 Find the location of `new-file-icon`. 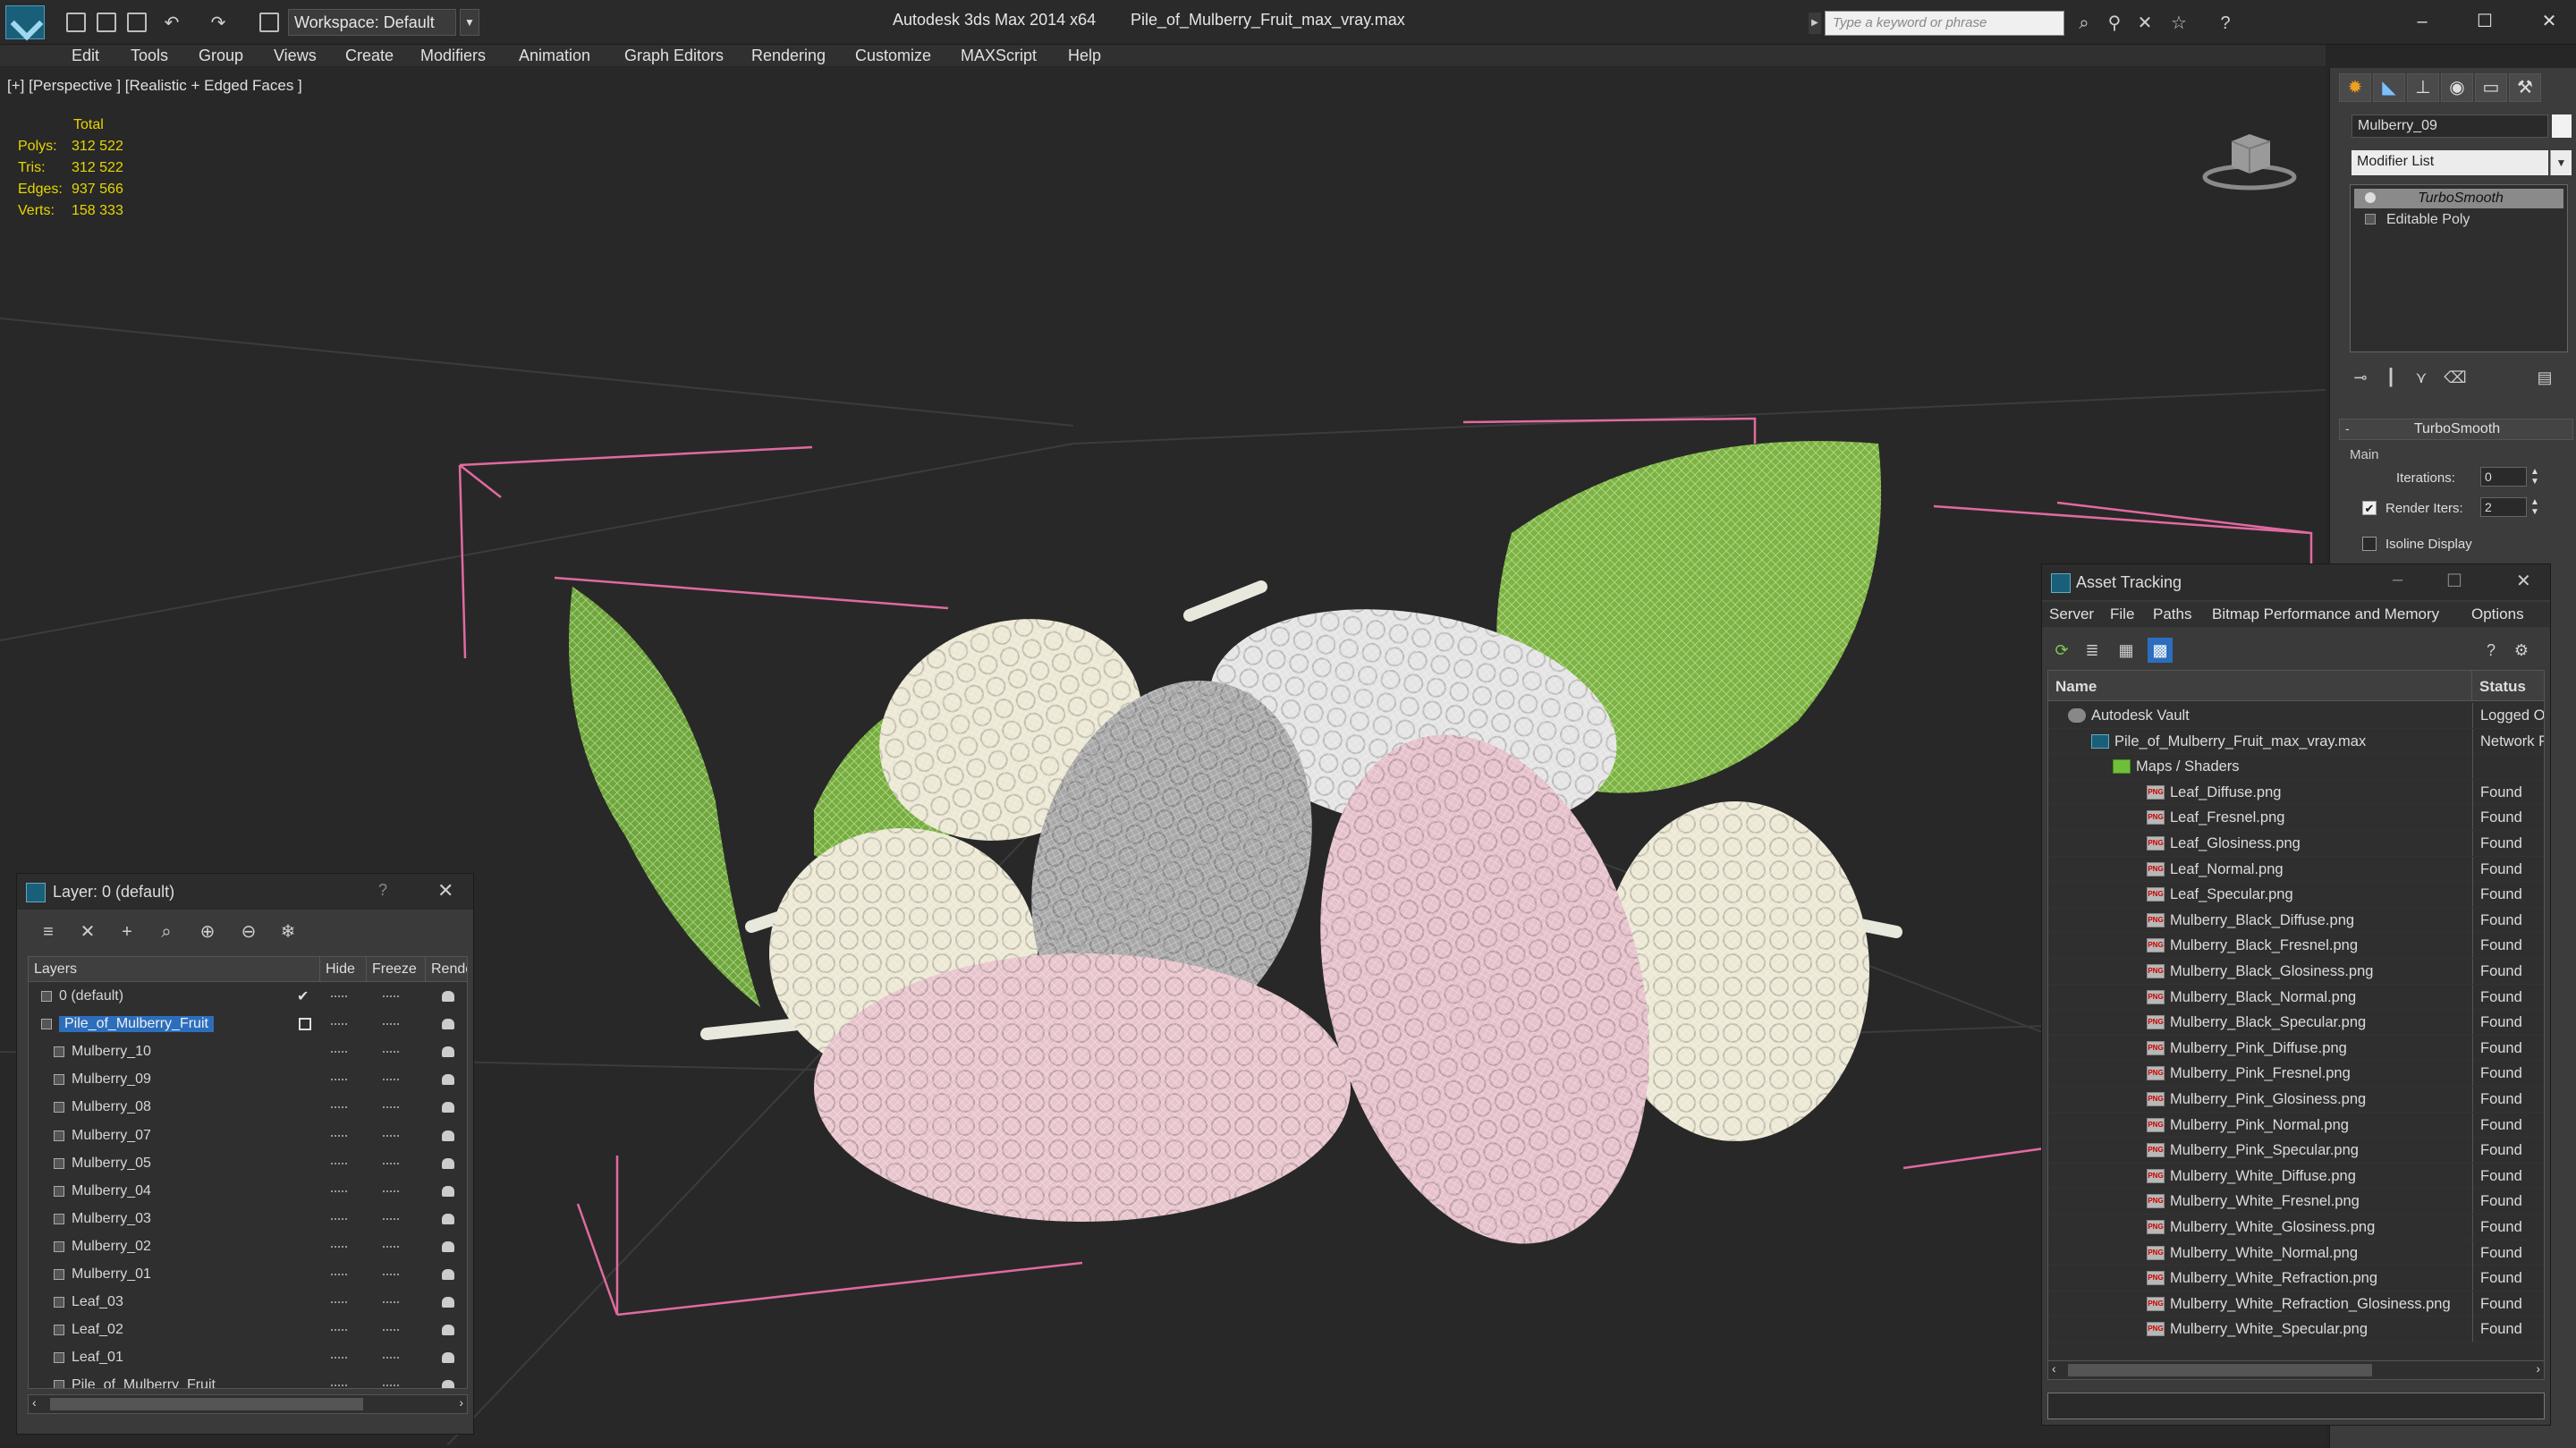

new-file-icon is located at coordinates (76, 22).